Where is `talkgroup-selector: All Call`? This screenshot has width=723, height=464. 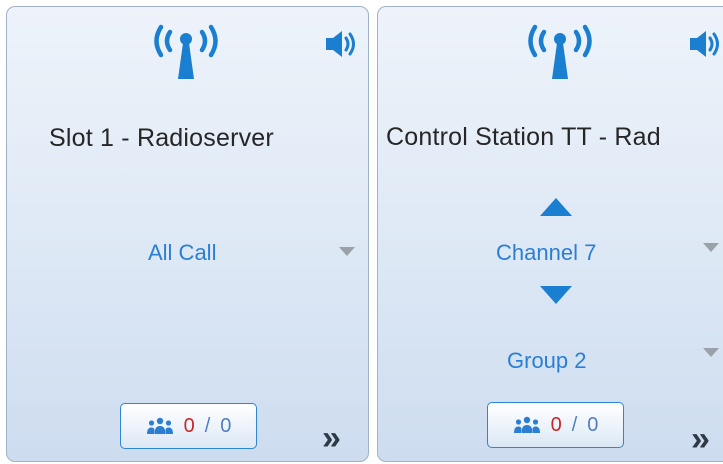
talkgroup-selector: All Call is located at coordinates (182, 253).